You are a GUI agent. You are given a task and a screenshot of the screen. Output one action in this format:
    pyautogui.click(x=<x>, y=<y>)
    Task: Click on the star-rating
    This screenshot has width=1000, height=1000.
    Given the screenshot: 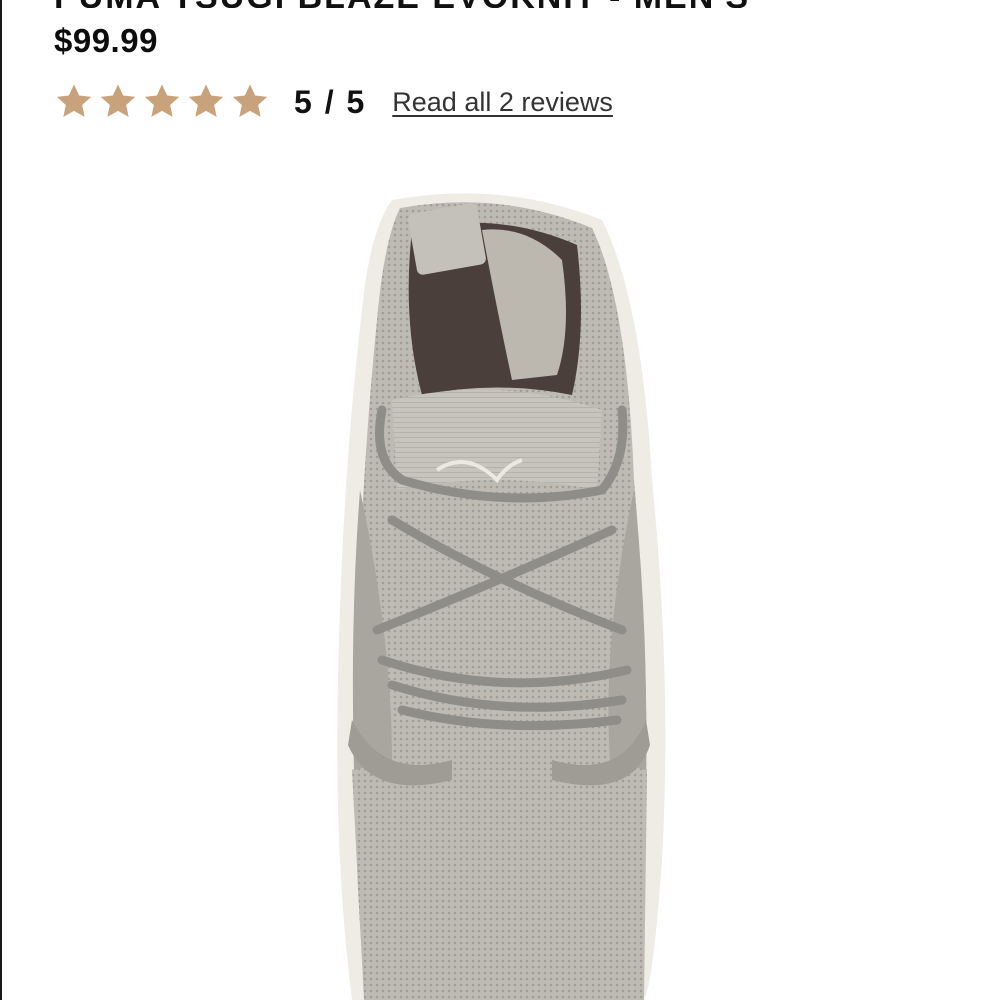 What is the action you would take?
    pyautogui.click(x=162, y=102)
    